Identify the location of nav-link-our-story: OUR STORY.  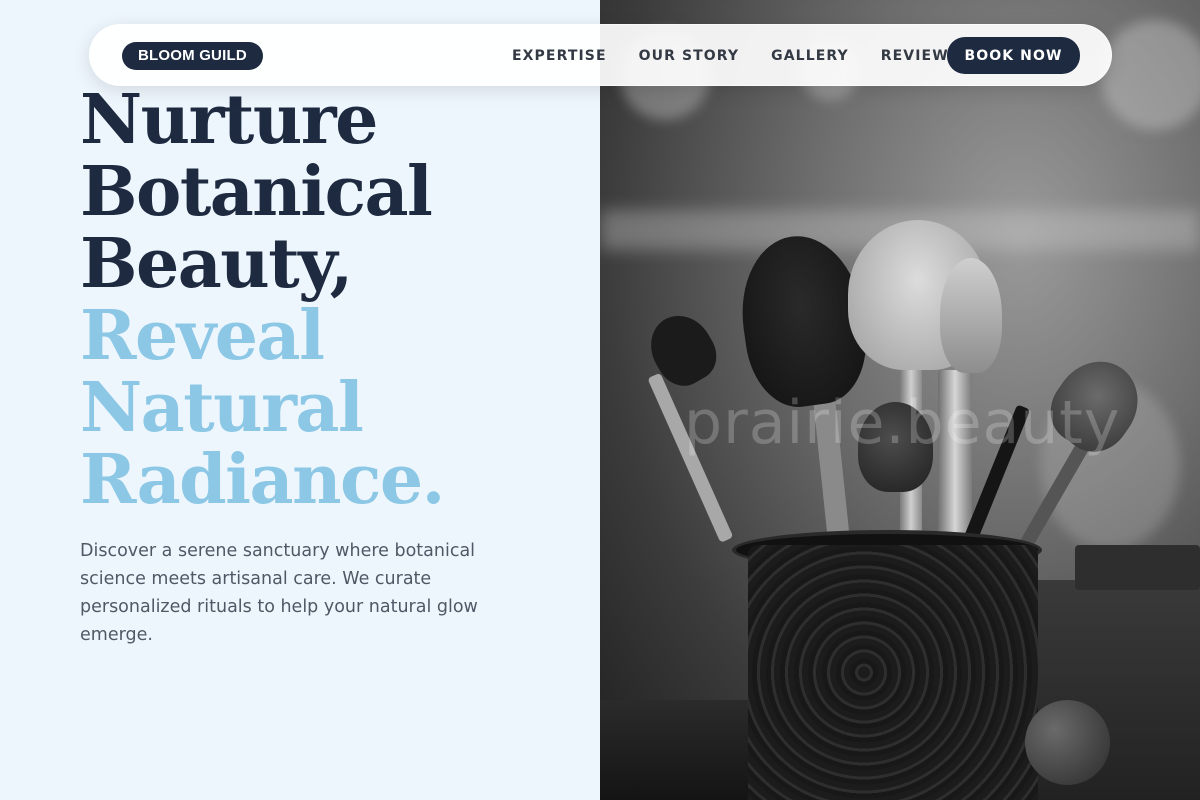
(689, 56).